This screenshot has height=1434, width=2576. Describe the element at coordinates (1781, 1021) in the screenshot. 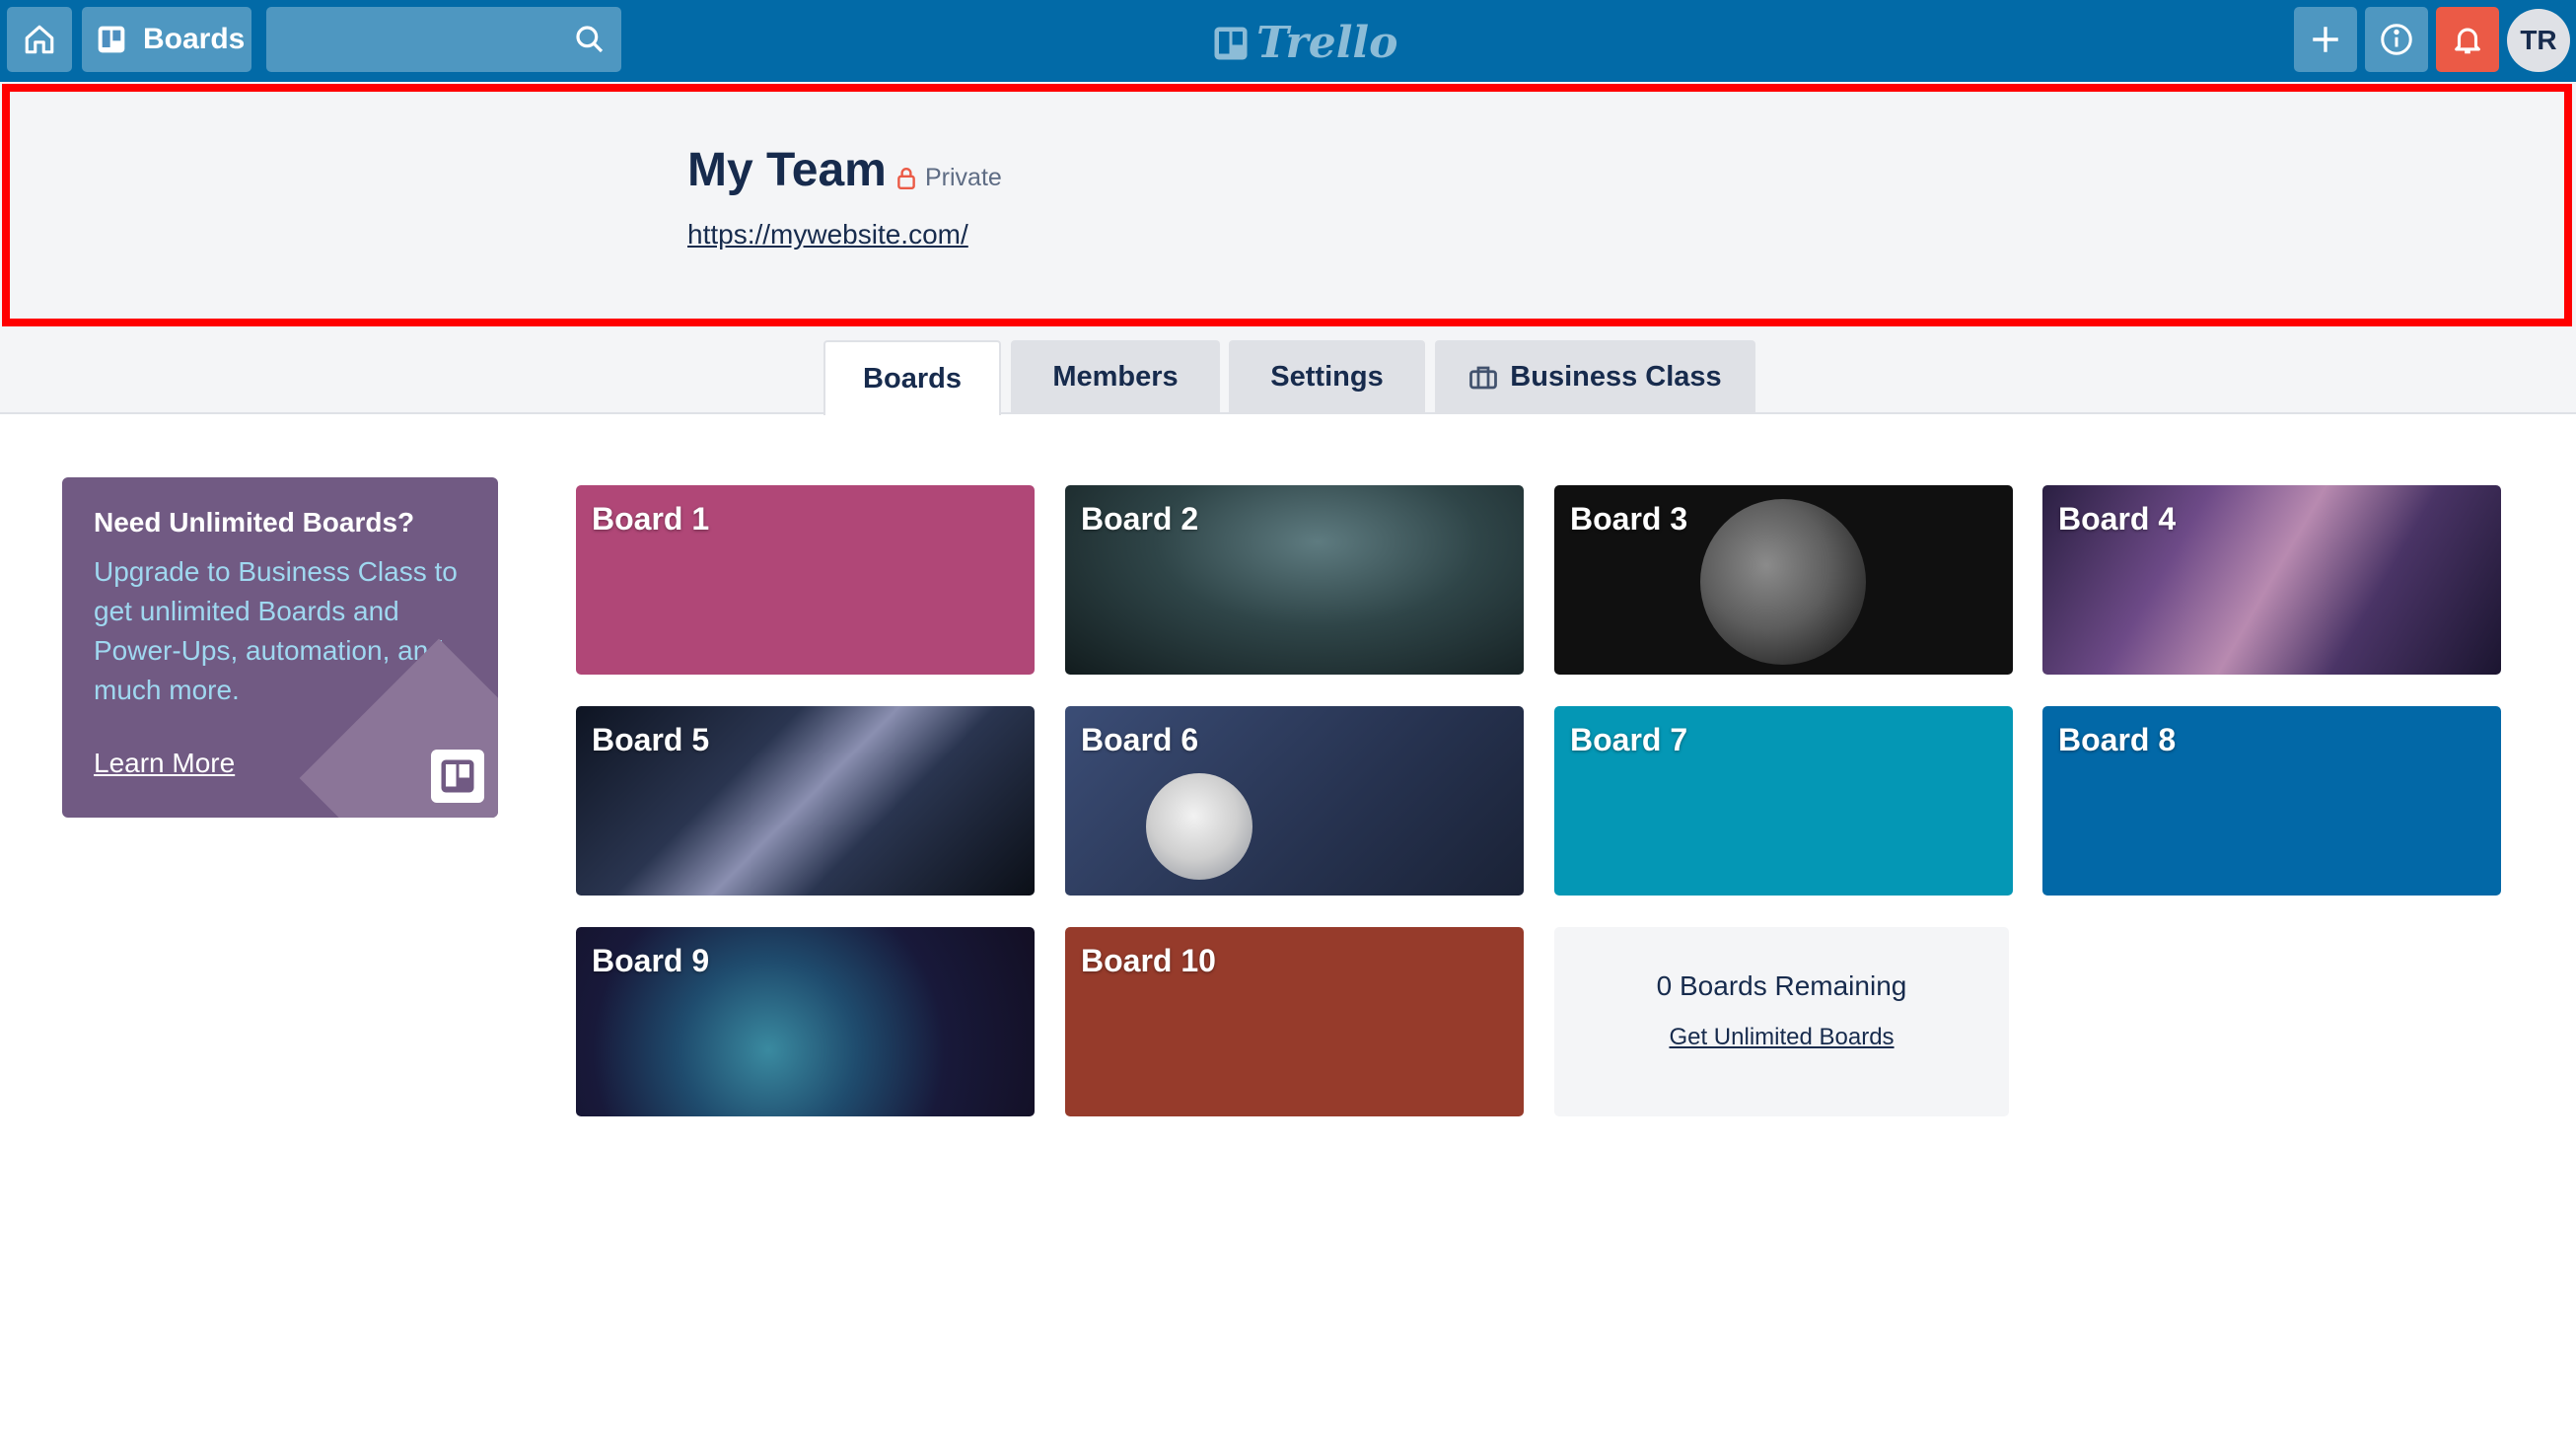

I see `boards-remaining-card: 0 Boards Remaining Get Unlimited Boards` at that location.